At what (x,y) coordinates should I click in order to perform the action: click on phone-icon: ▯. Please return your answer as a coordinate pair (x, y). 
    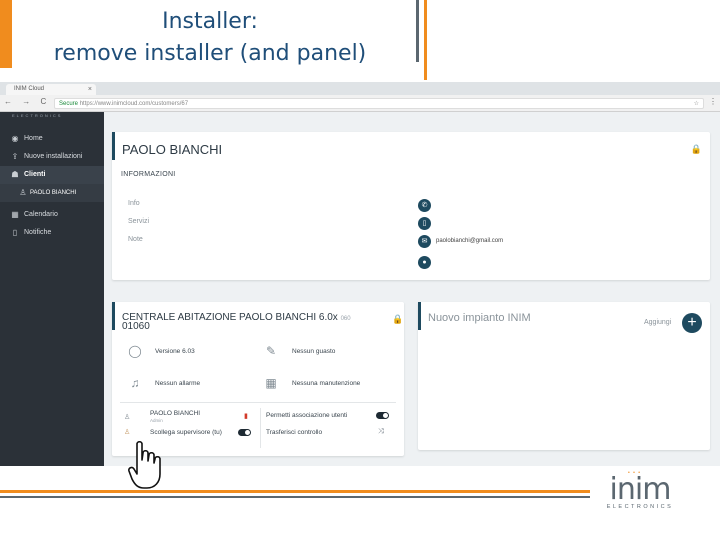
    Looking at the image, I should click on (15, 232).